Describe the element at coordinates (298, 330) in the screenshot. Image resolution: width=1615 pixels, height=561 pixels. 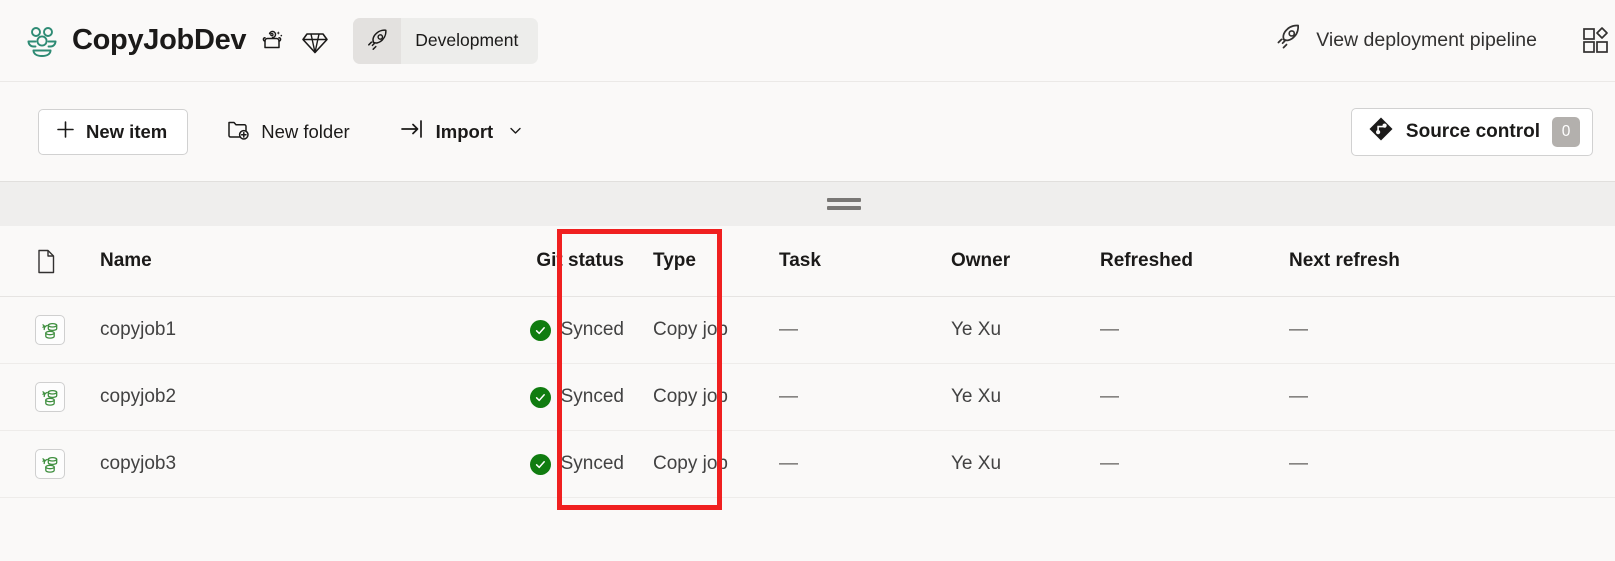
I see `item-name: copyjob1` at that location.